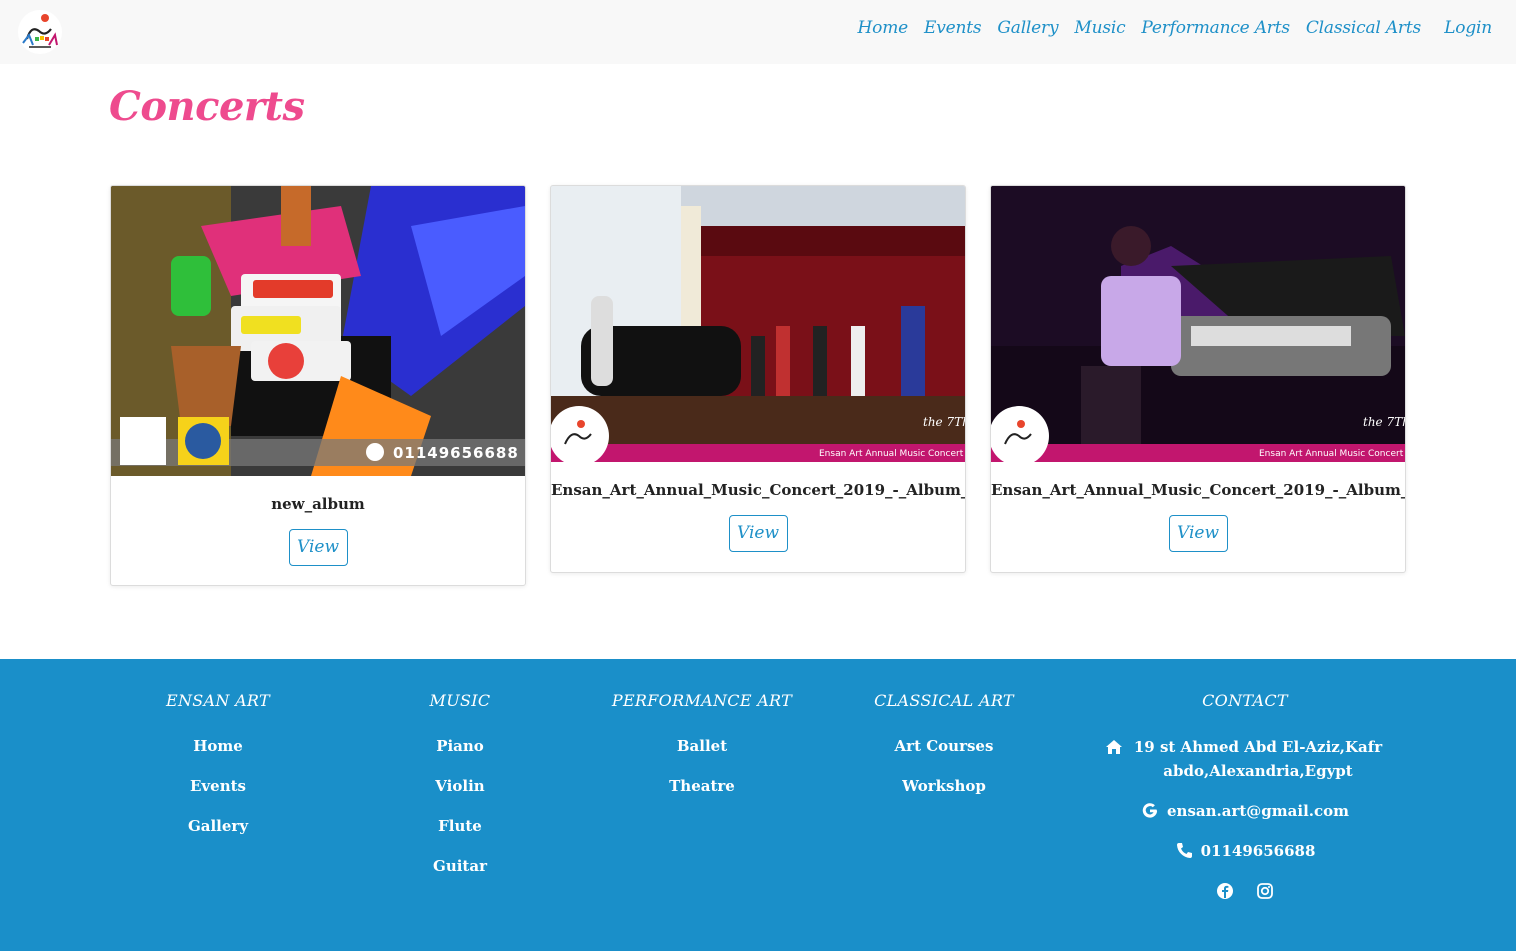  Describe the element at coordinates (944, 795) in the screenshot. I see `footer-link-workshop: Workshop` at that location.